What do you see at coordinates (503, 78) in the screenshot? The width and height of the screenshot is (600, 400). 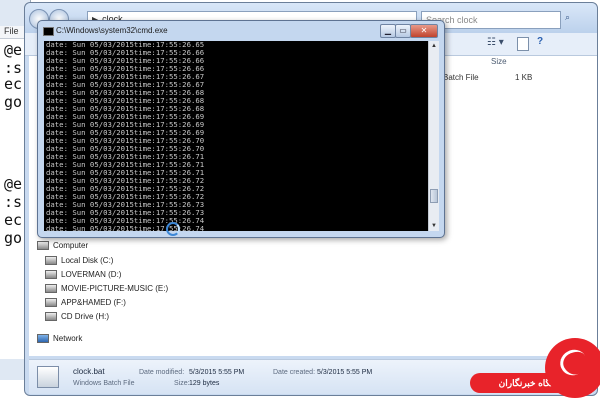 I see `file-row: Batch File 1 KB` at bounding box center [503, 78].